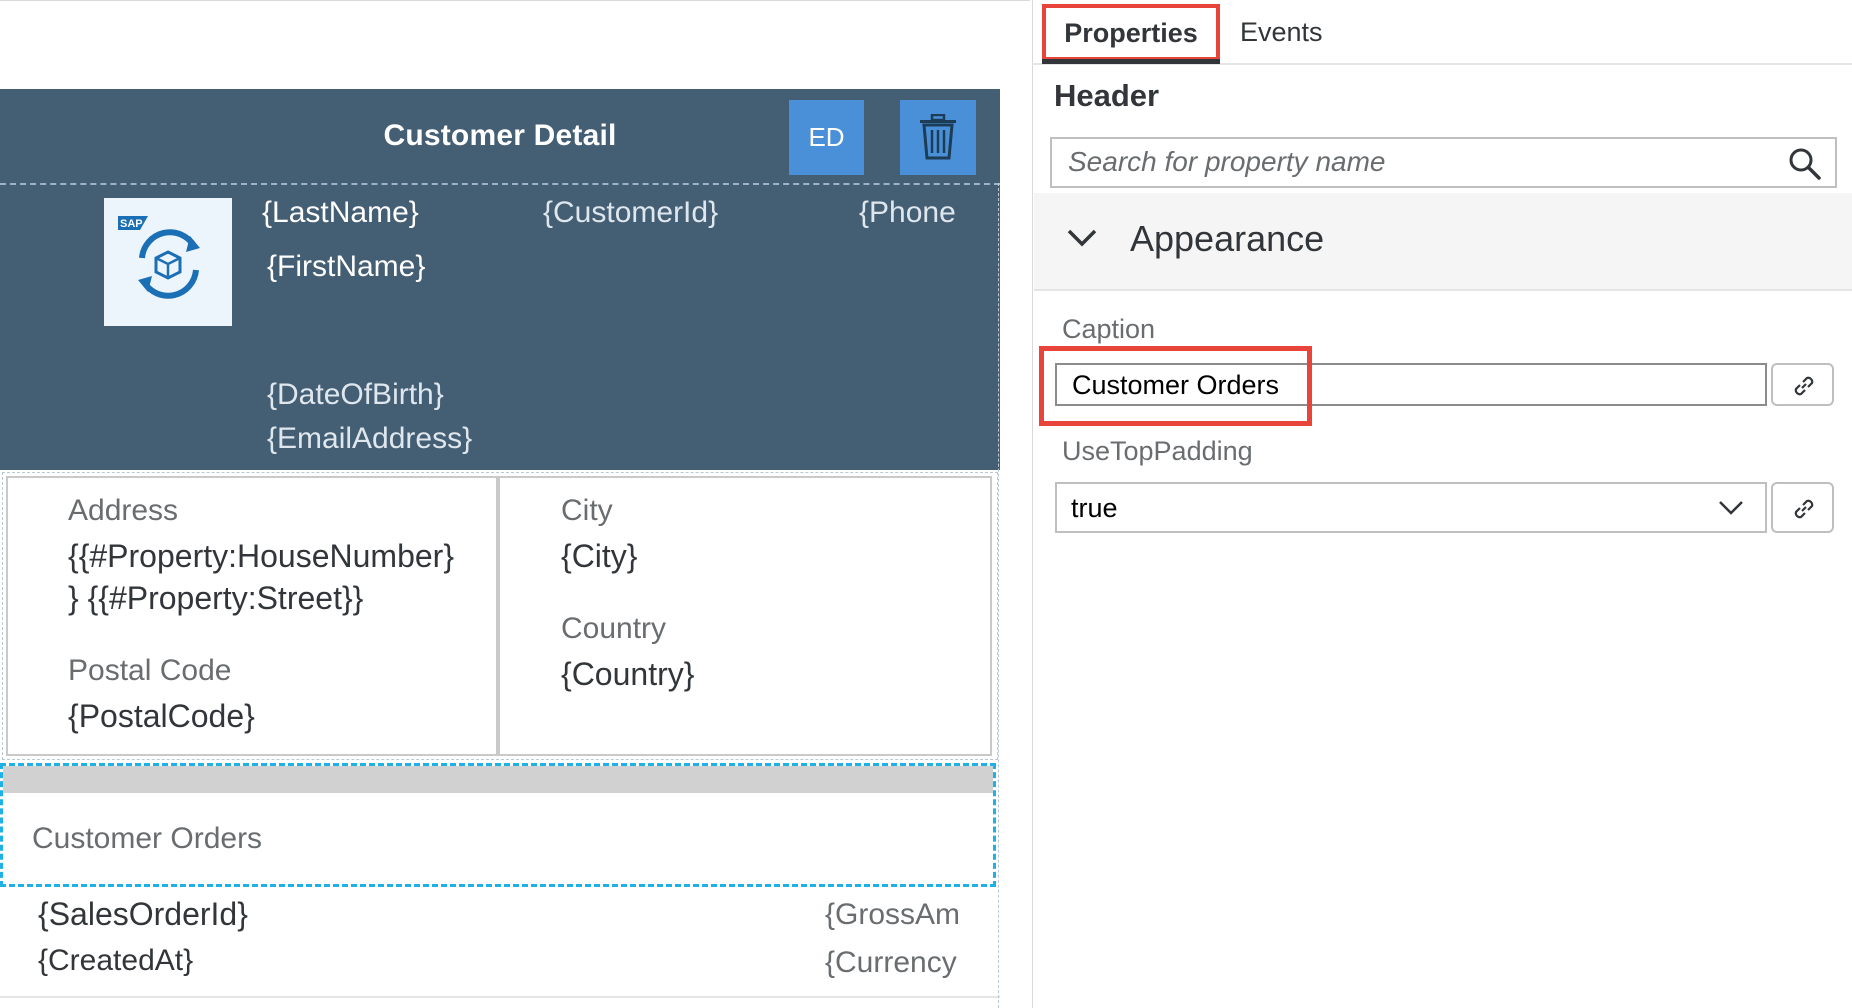  I want to click on trash-icon, so click(938, 137).